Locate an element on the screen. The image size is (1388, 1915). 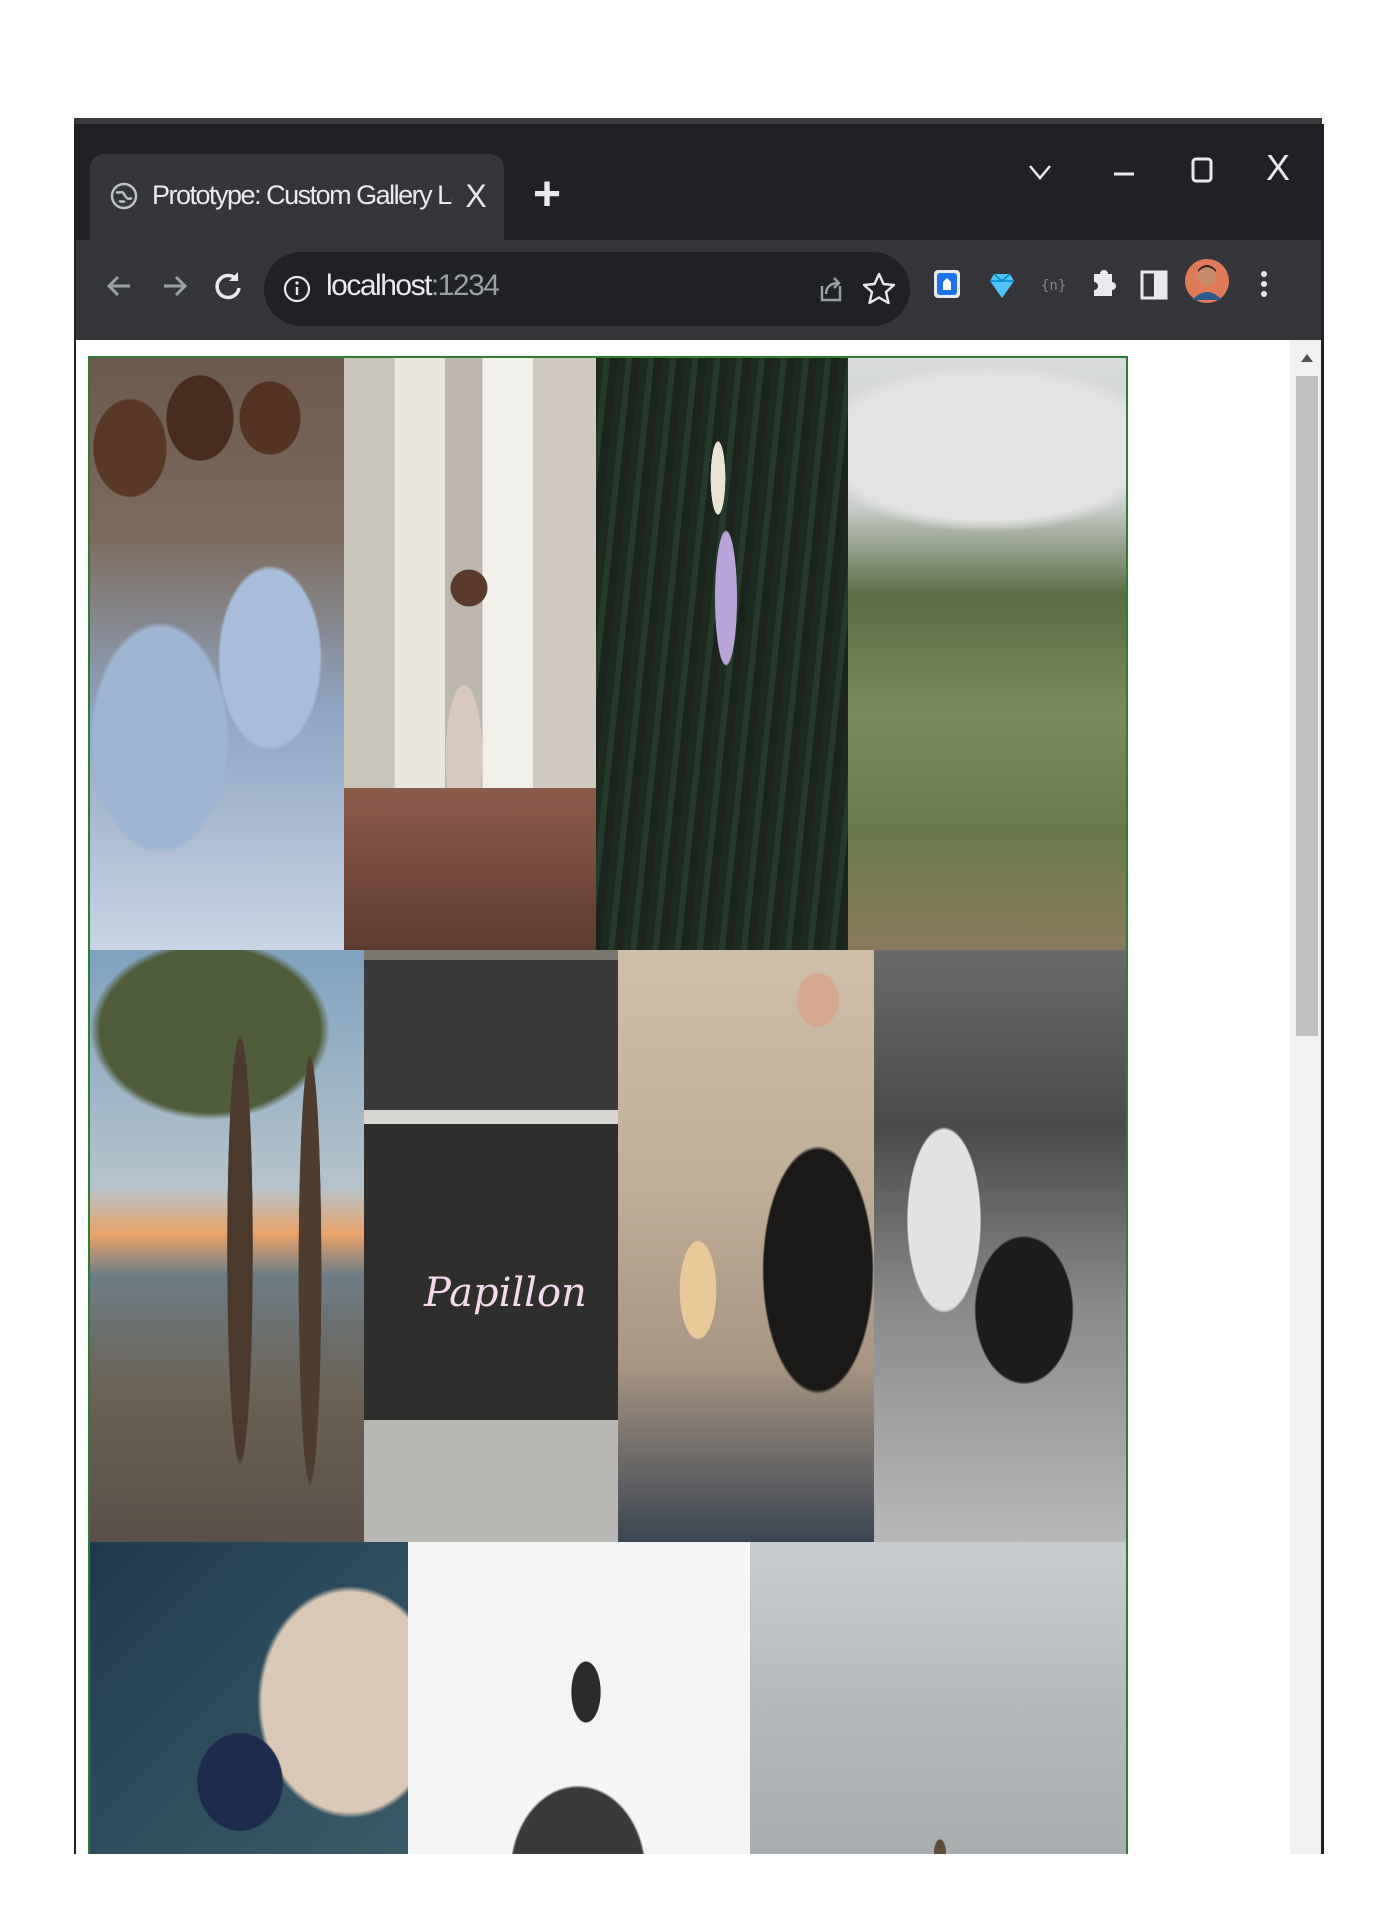
bookmark-star-icon is located at coordinates (879, 289).